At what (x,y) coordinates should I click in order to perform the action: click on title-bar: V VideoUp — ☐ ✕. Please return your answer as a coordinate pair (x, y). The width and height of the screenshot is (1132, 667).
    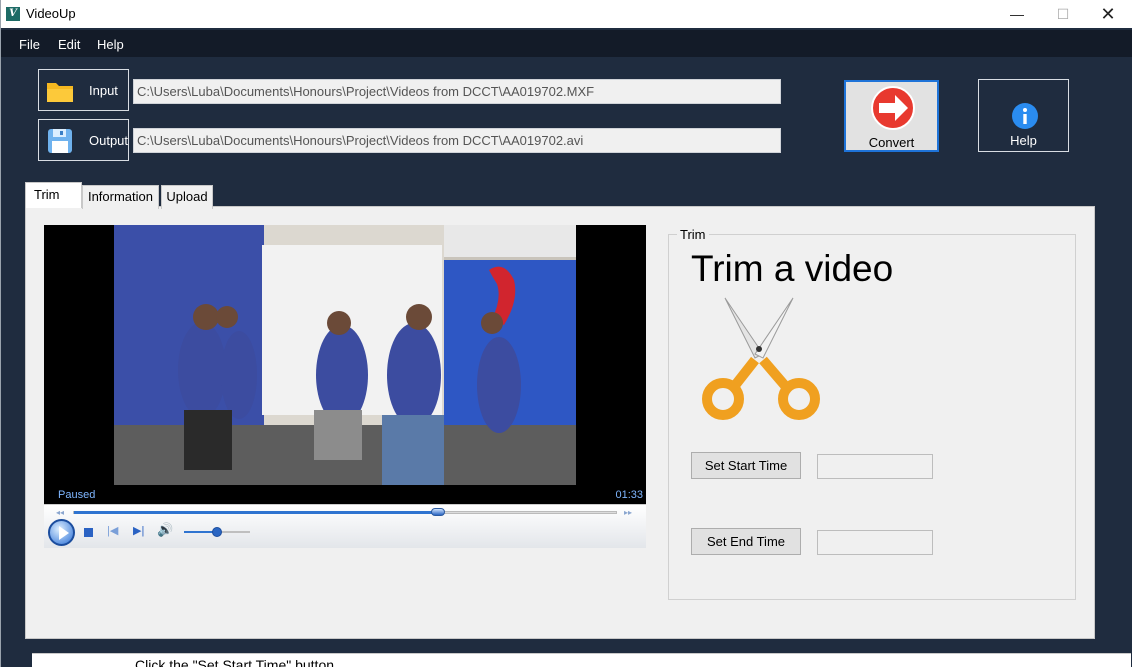
    Looking at the image, I should click on (566, 14).